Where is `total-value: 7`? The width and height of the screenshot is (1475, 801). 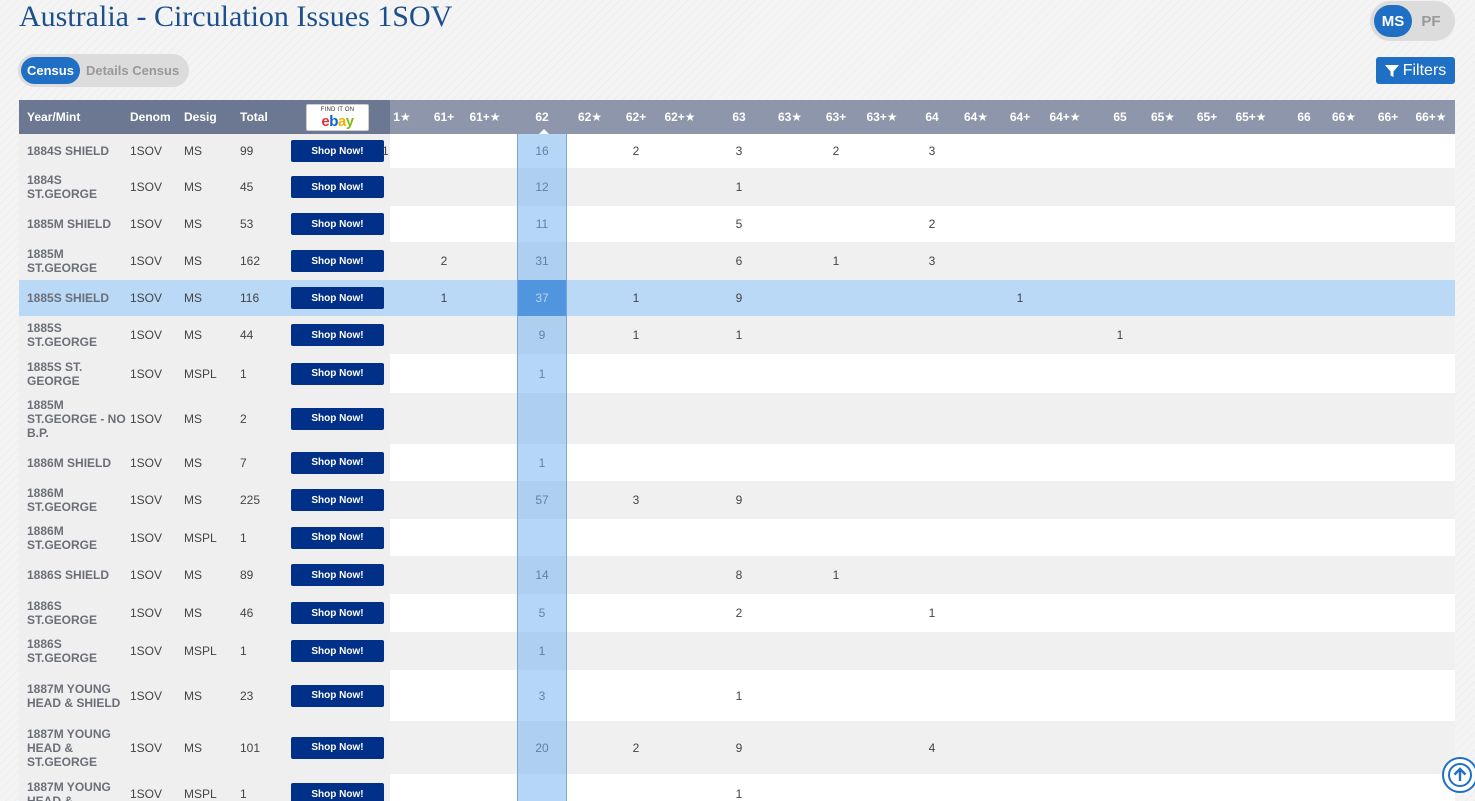 total-value: 7 is located at coordinates (243, 462).